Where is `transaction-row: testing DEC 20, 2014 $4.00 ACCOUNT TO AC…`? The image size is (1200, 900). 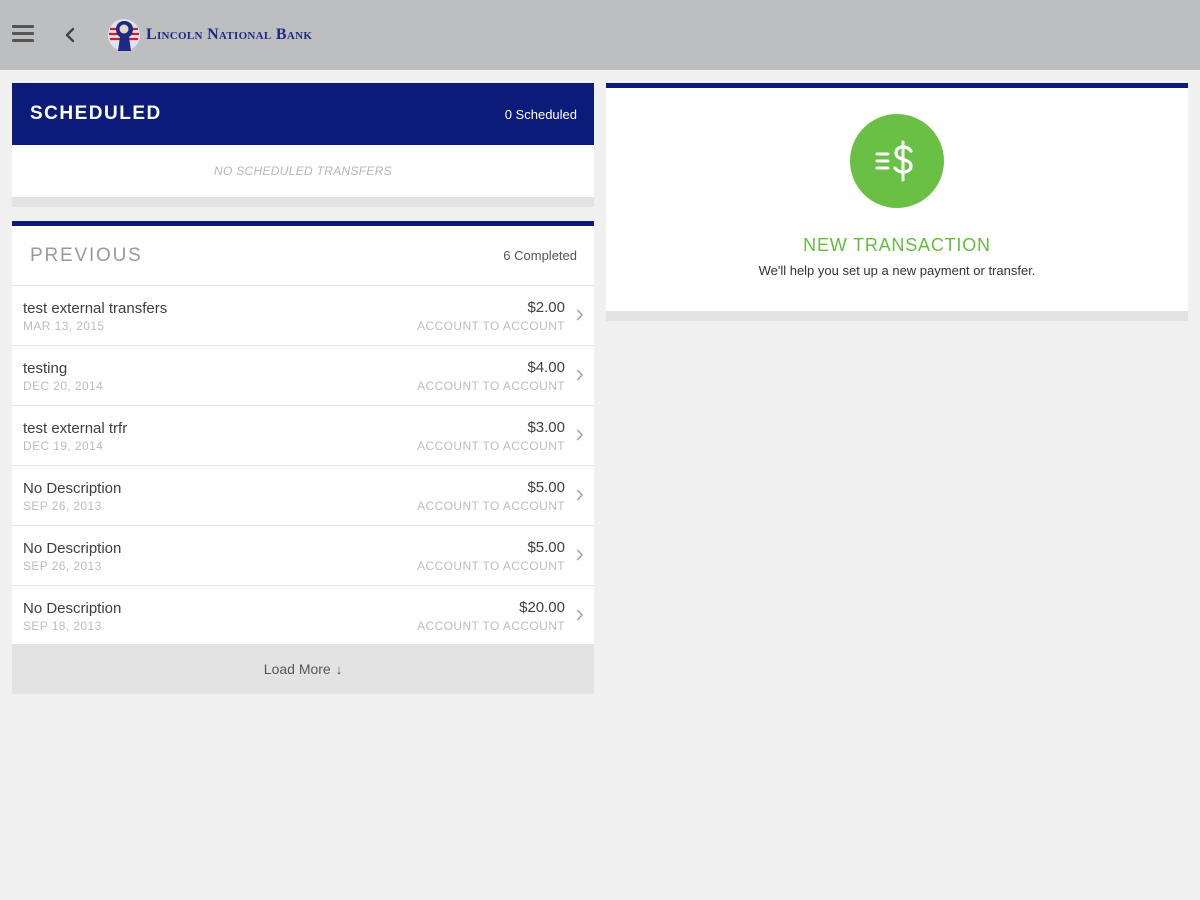
transaction-row: testing DEC 20, 2014 $4.00 ACCOUNT TO AC… is located at coordinates (303, 376).